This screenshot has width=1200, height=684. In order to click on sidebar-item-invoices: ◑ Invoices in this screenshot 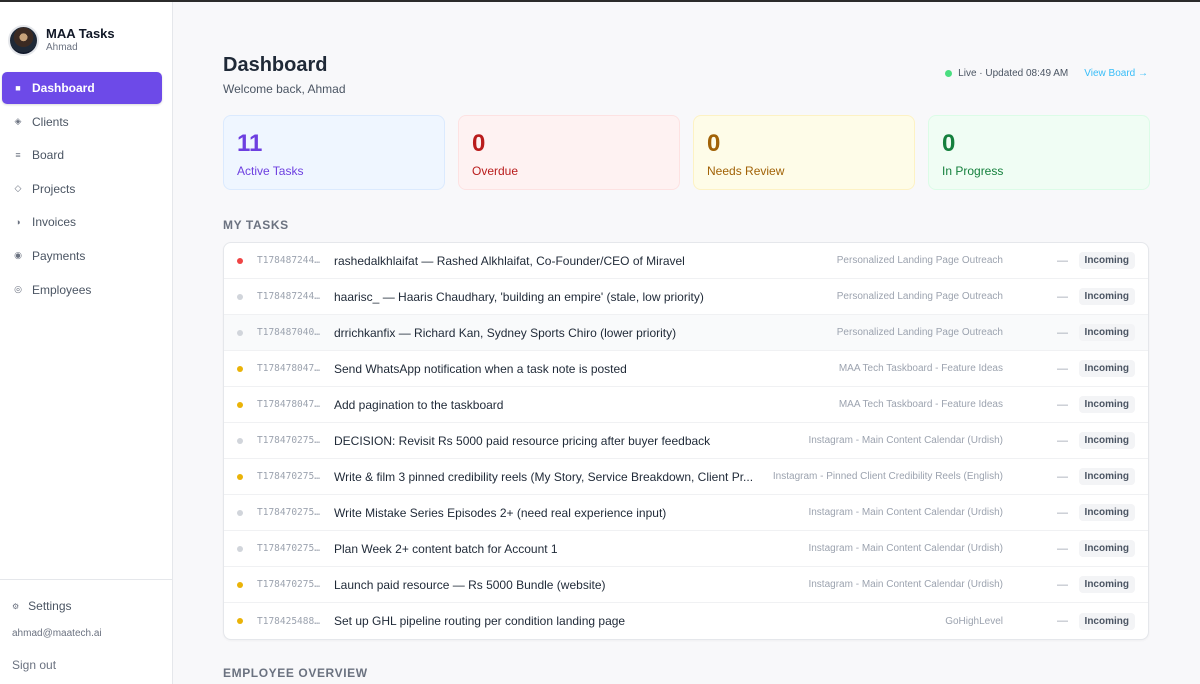, I will do `click(82, 222)`.